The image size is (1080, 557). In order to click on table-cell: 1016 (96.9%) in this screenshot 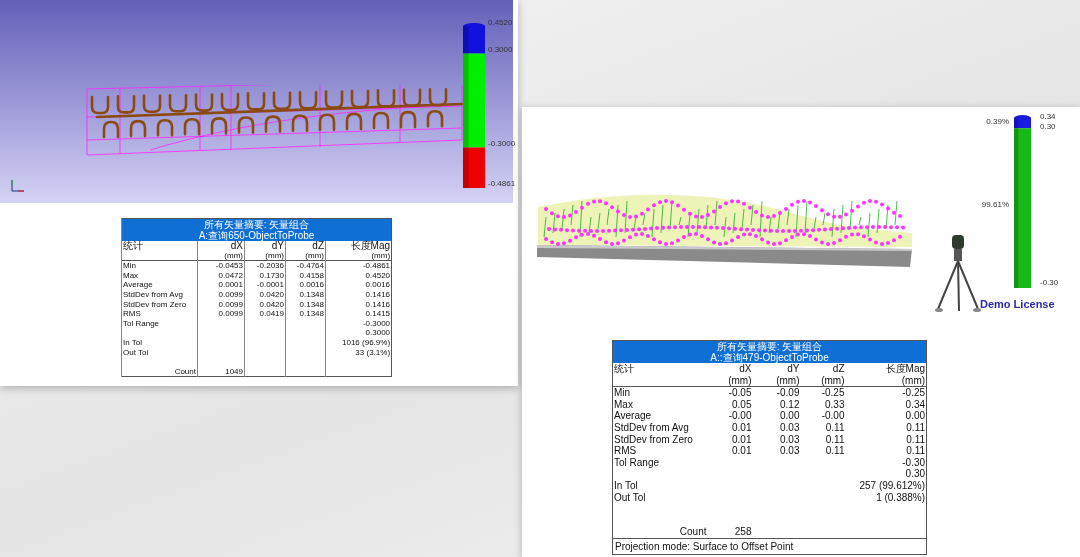, I will do `click(358, 342)`.